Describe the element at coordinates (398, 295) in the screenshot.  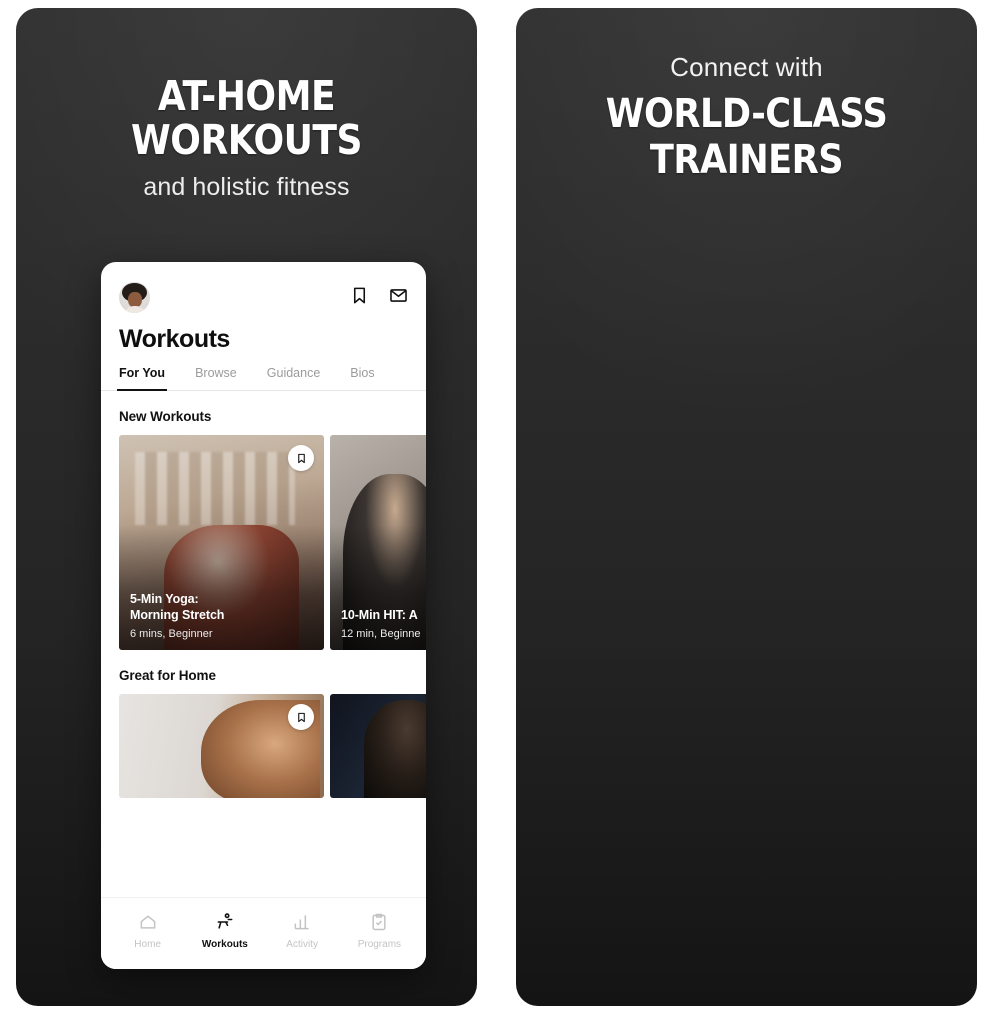
I see `envelope-icon` at that location.